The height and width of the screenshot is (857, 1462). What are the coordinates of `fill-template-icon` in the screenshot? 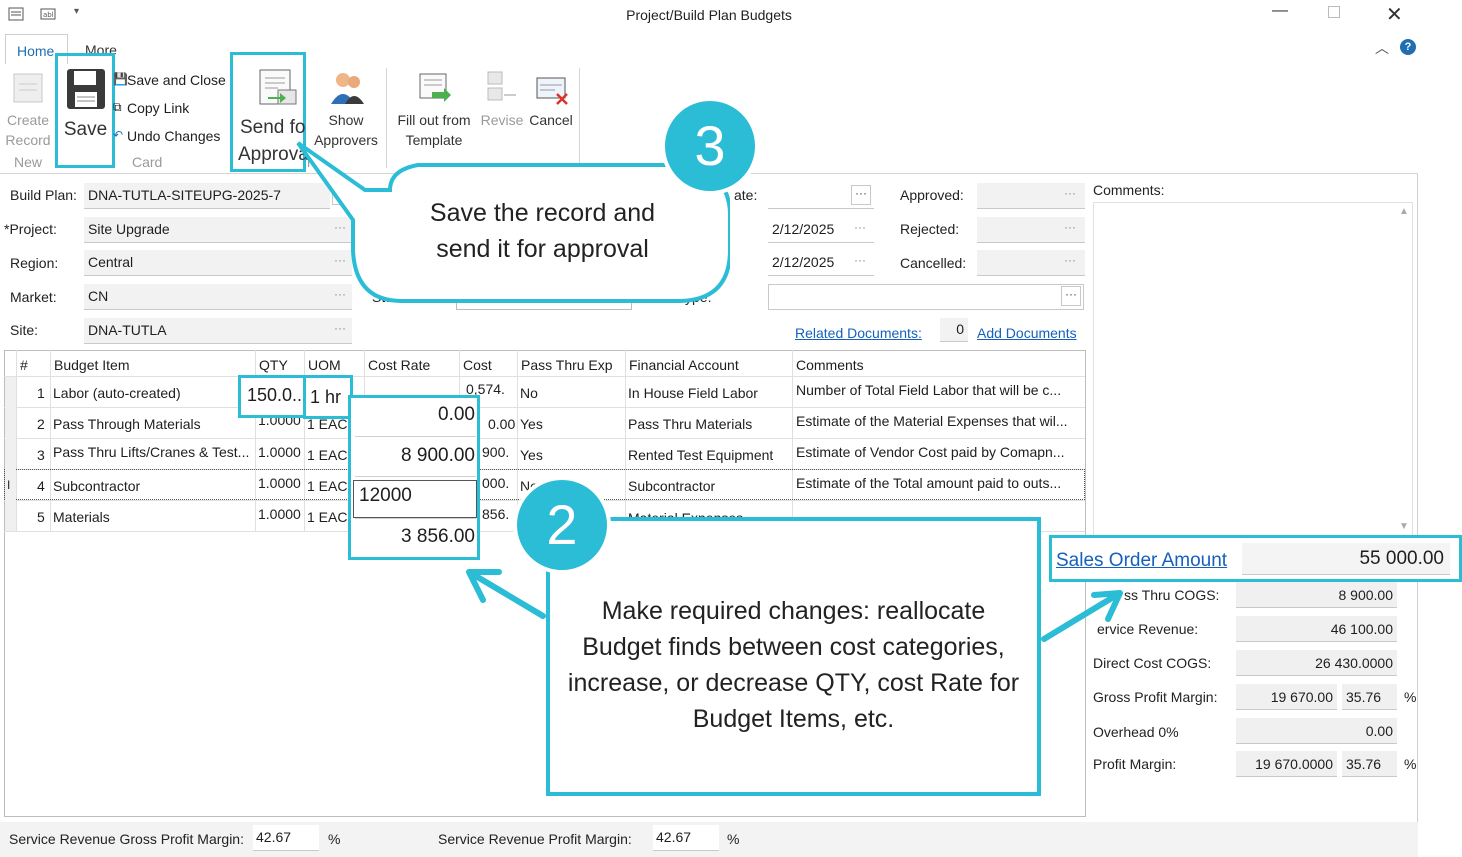 It's located at (435, 89).